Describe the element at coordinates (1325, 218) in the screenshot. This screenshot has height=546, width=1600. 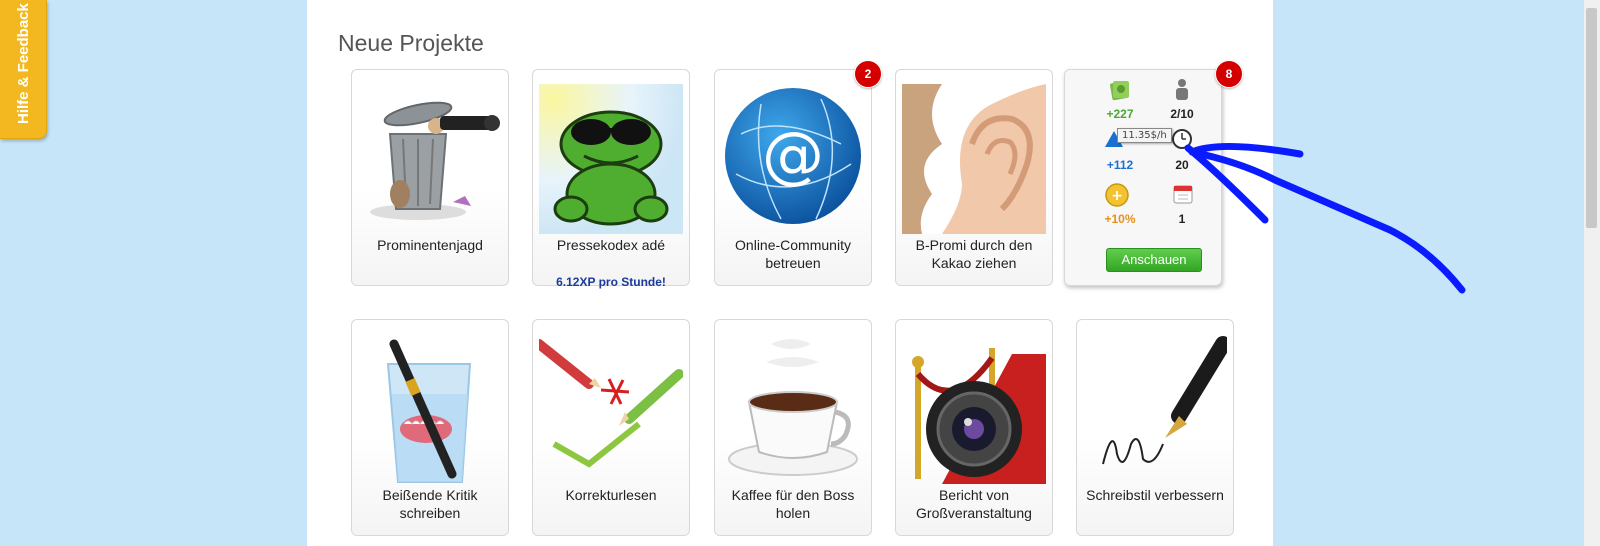
I see `hand-drawn-arrow` at that location.